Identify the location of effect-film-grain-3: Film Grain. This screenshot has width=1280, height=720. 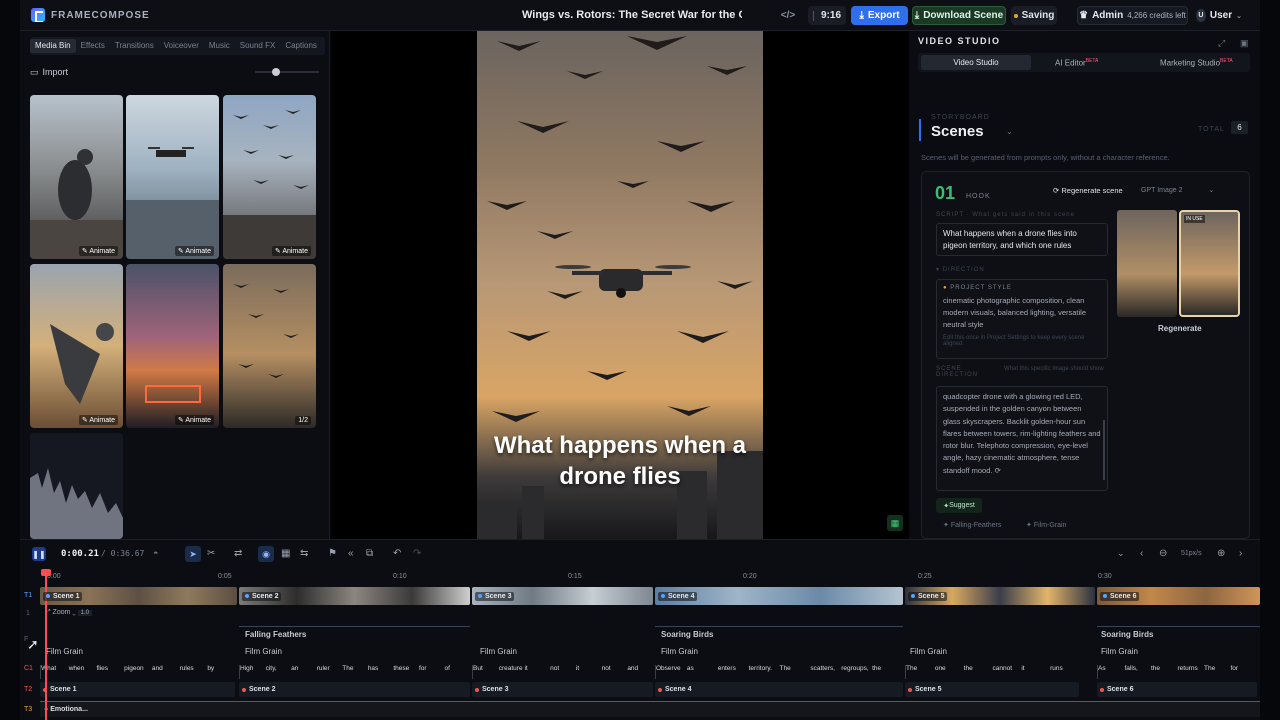
(498, 651).